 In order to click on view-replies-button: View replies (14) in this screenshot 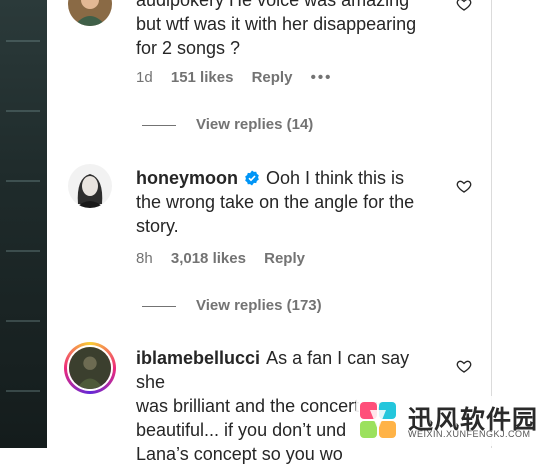, I will do `click(227, 124)`.